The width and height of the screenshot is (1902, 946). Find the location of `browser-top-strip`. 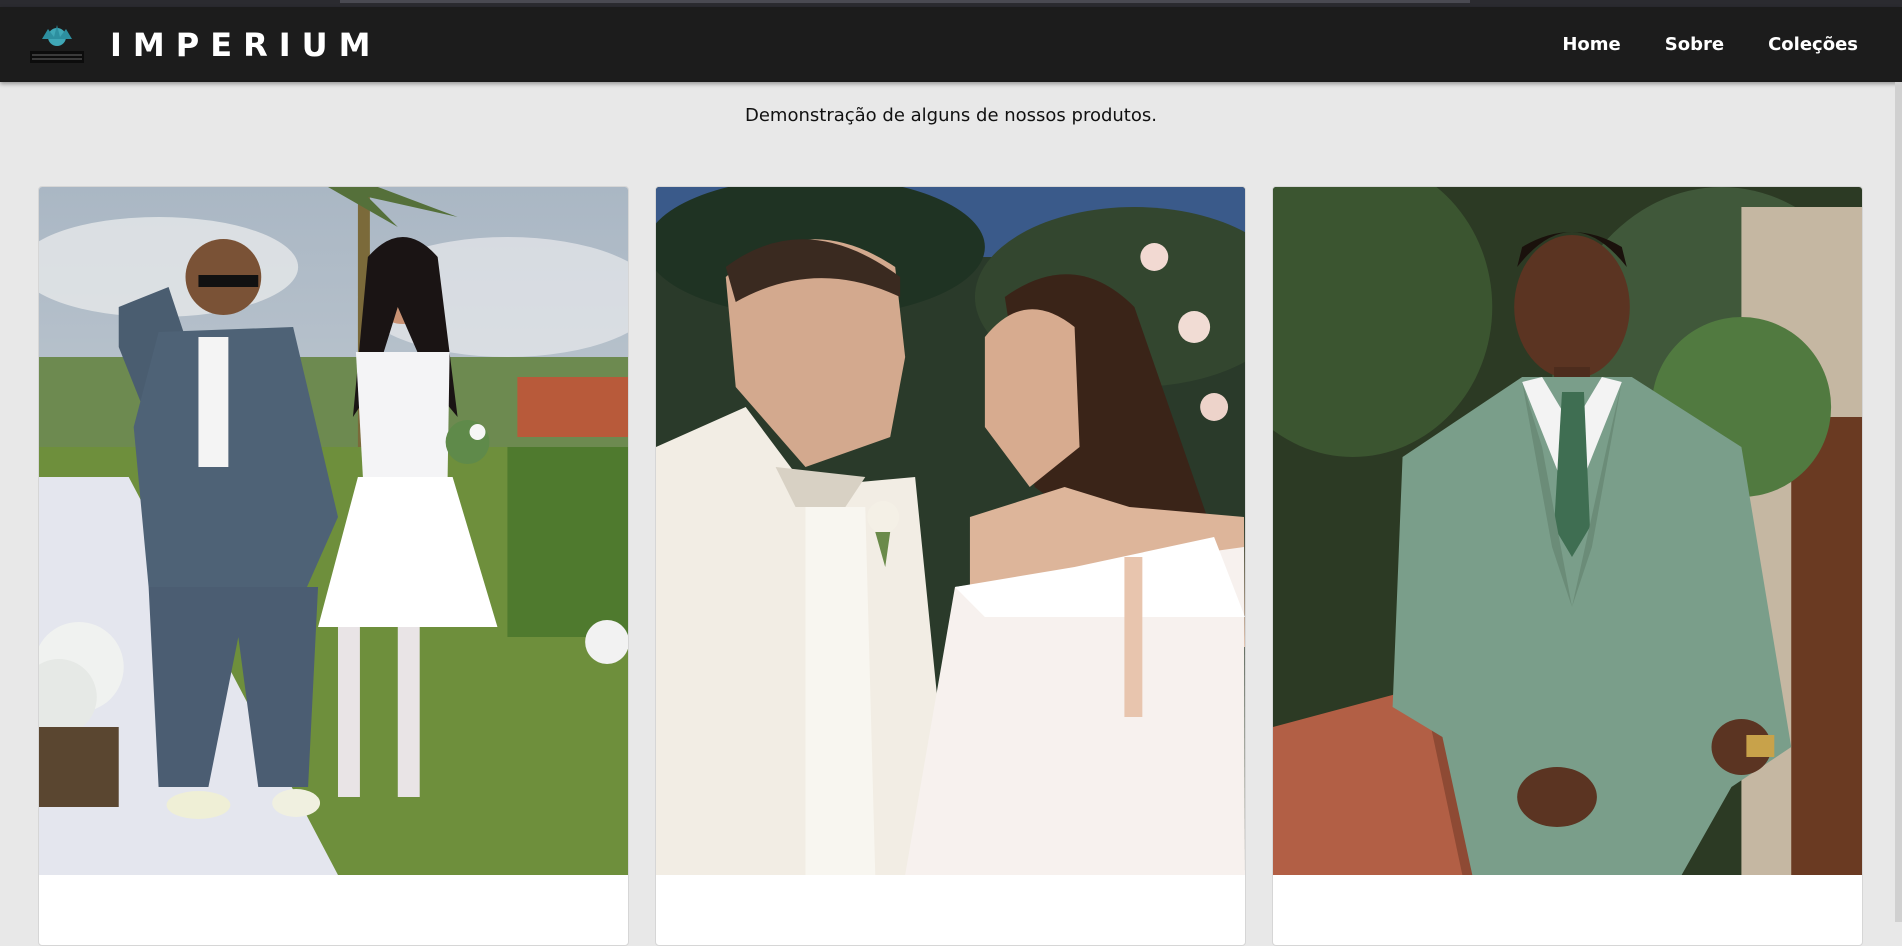

browser-top-strip is located at coordinates (951, 3).